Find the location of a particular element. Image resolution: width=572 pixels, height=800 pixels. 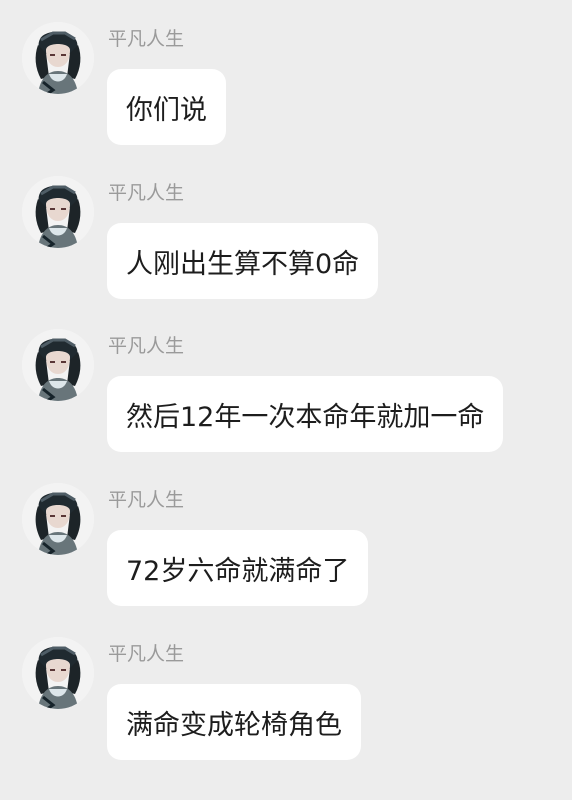

message-text: 然后12年一次本命年就加一命 is located at coordinates (305, 417).